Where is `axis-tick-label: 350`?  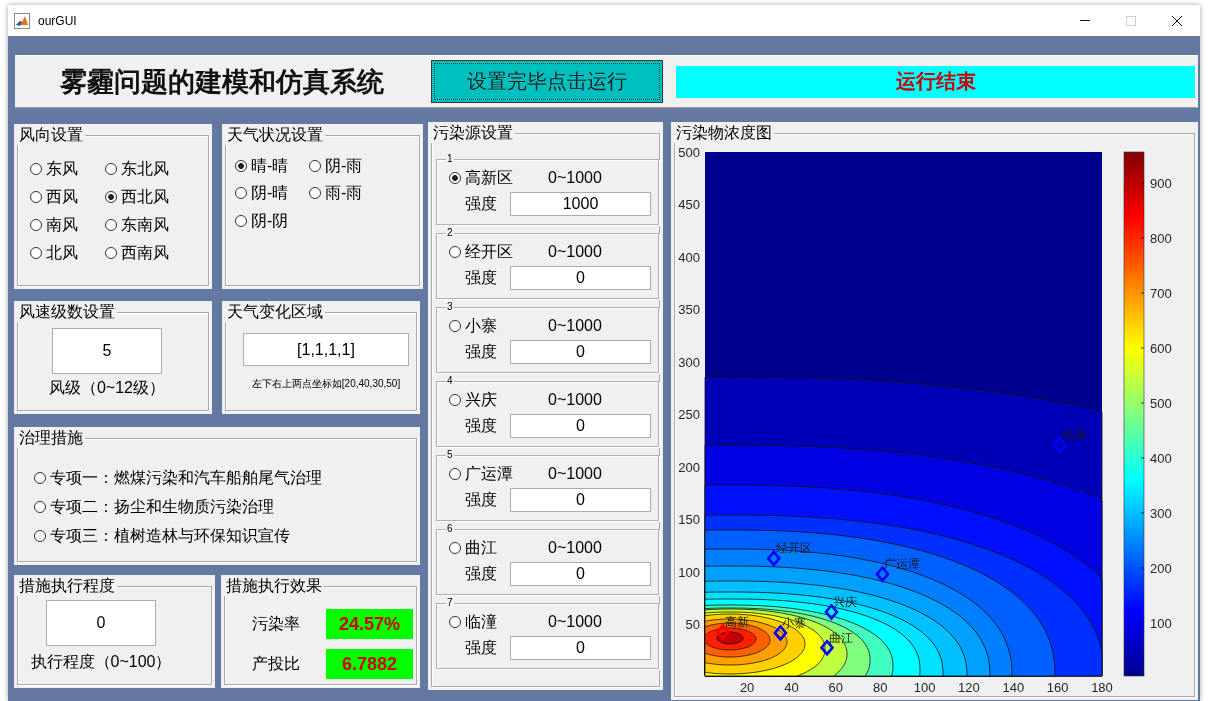 axis-tick-label: 350 is located at coordinates (689, 309).